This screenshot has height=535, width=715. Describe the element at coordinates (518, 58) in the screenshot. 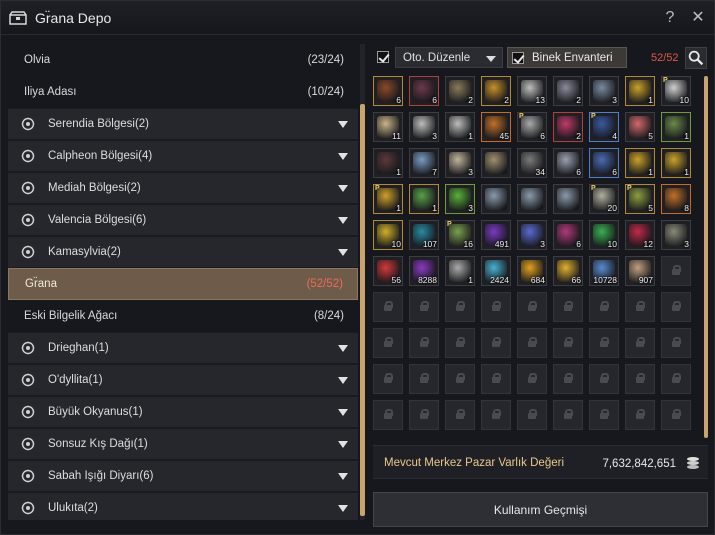

I see `mount-inventory-checkbox` at that location.